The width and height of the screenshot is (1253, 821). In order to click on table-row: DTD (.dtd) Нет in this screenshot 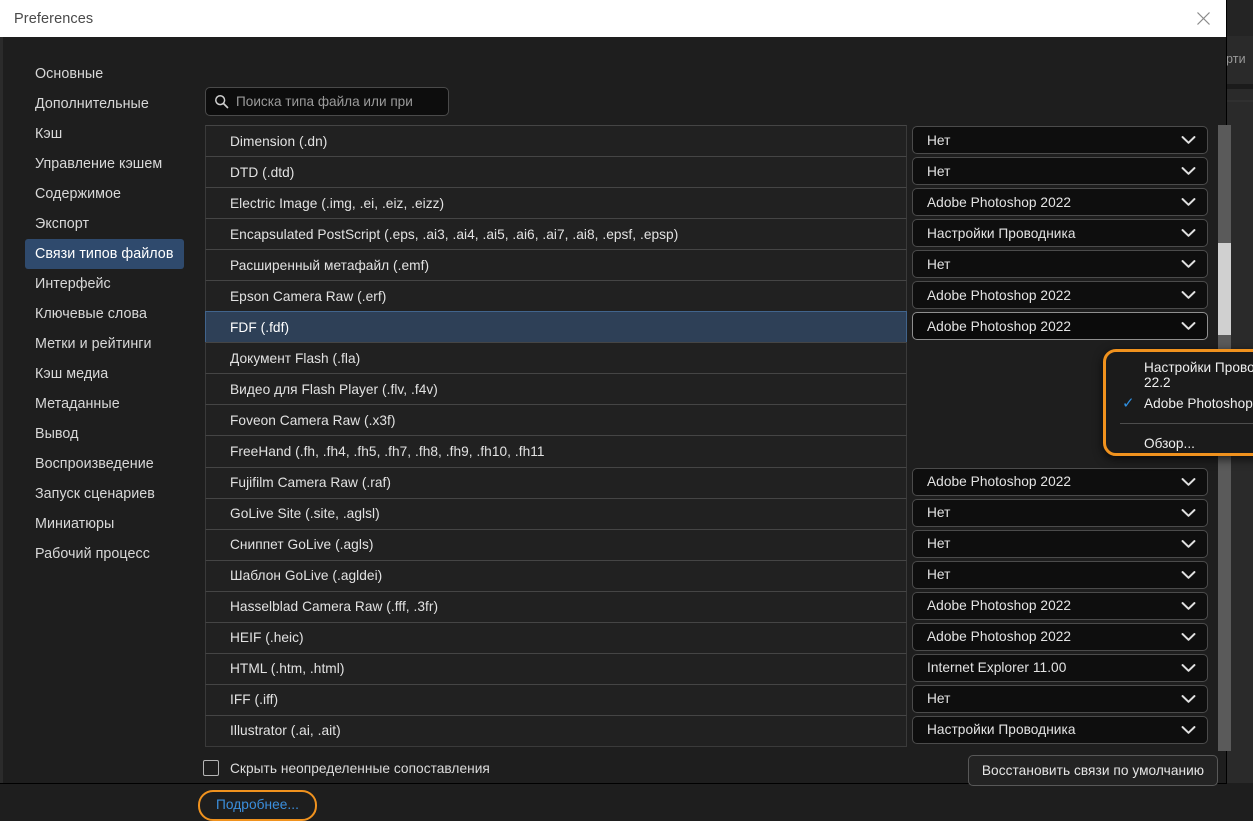, I will do `click(711, 172)`.